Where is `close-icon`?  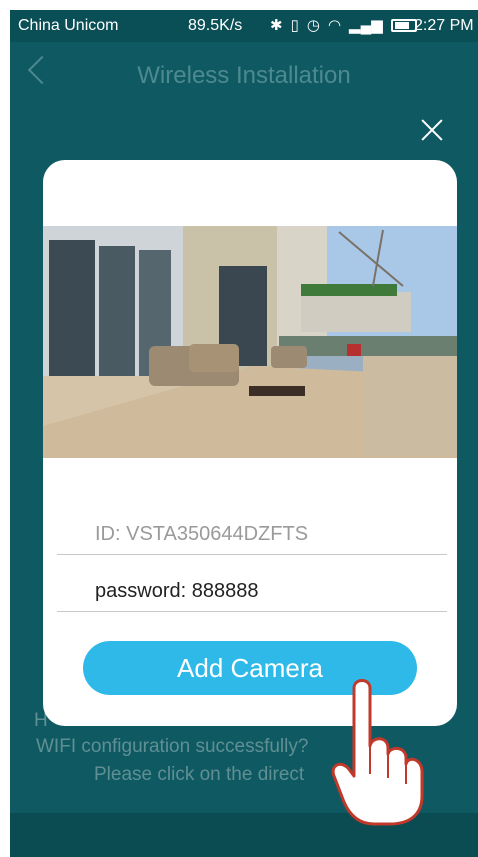
close-icon is located at coordinates (432, 130).